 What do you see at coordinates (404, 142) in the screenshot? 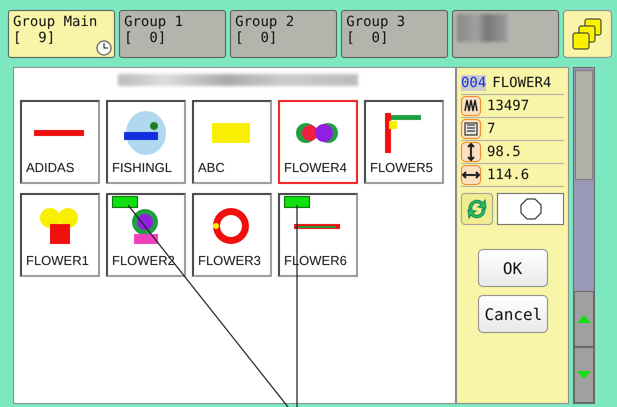
I see `design-thumbnail: FLOWER5` at bounding box center [404, 142].